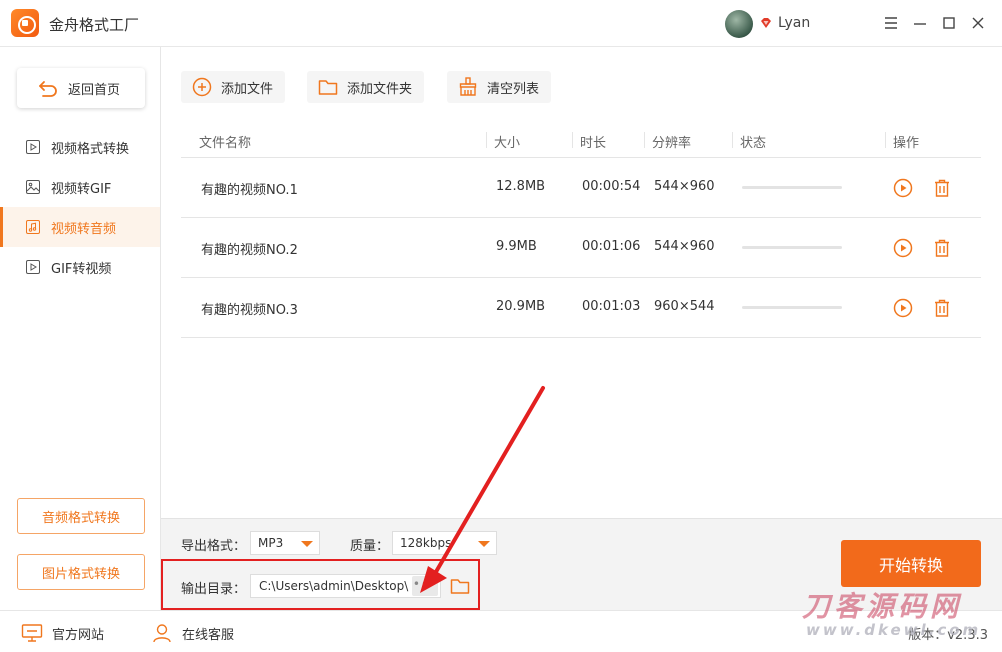 This screenshot has width=1002, height=652. I want to click on column-header-resolution: 分辨率, so click(671, 141).